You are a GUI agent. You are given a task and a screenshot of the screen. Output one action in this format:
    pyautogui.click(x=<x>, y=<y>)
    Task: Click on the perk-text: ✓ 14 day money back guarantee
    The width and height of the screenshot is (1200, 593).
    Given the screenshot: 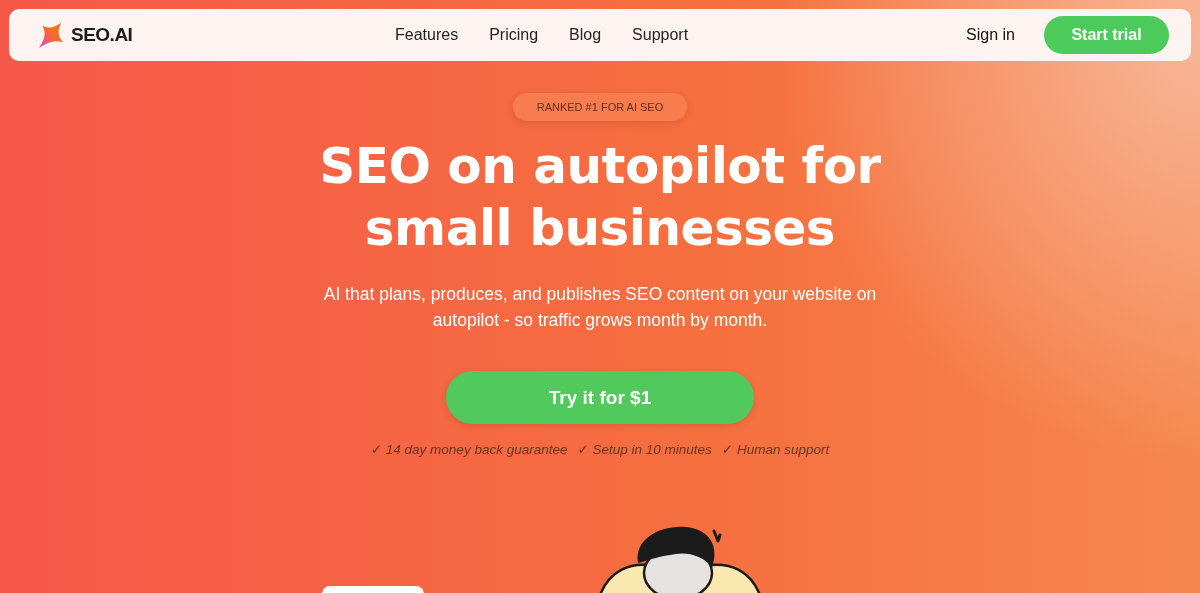 What is the action you would take?
    pyautogui.click(x=469, y=449)
    